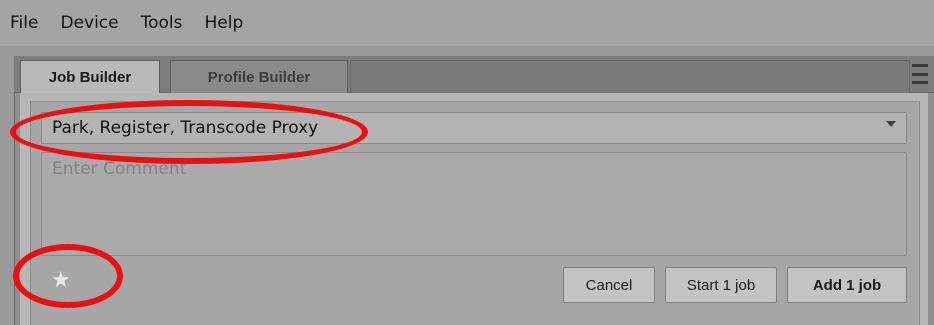 This screenshot has width=934, height=325. What do you see at coordinates (721, 285) in the screenshot?
I see `start-job-button: Start 1 job` at bounding box center [721, 285].